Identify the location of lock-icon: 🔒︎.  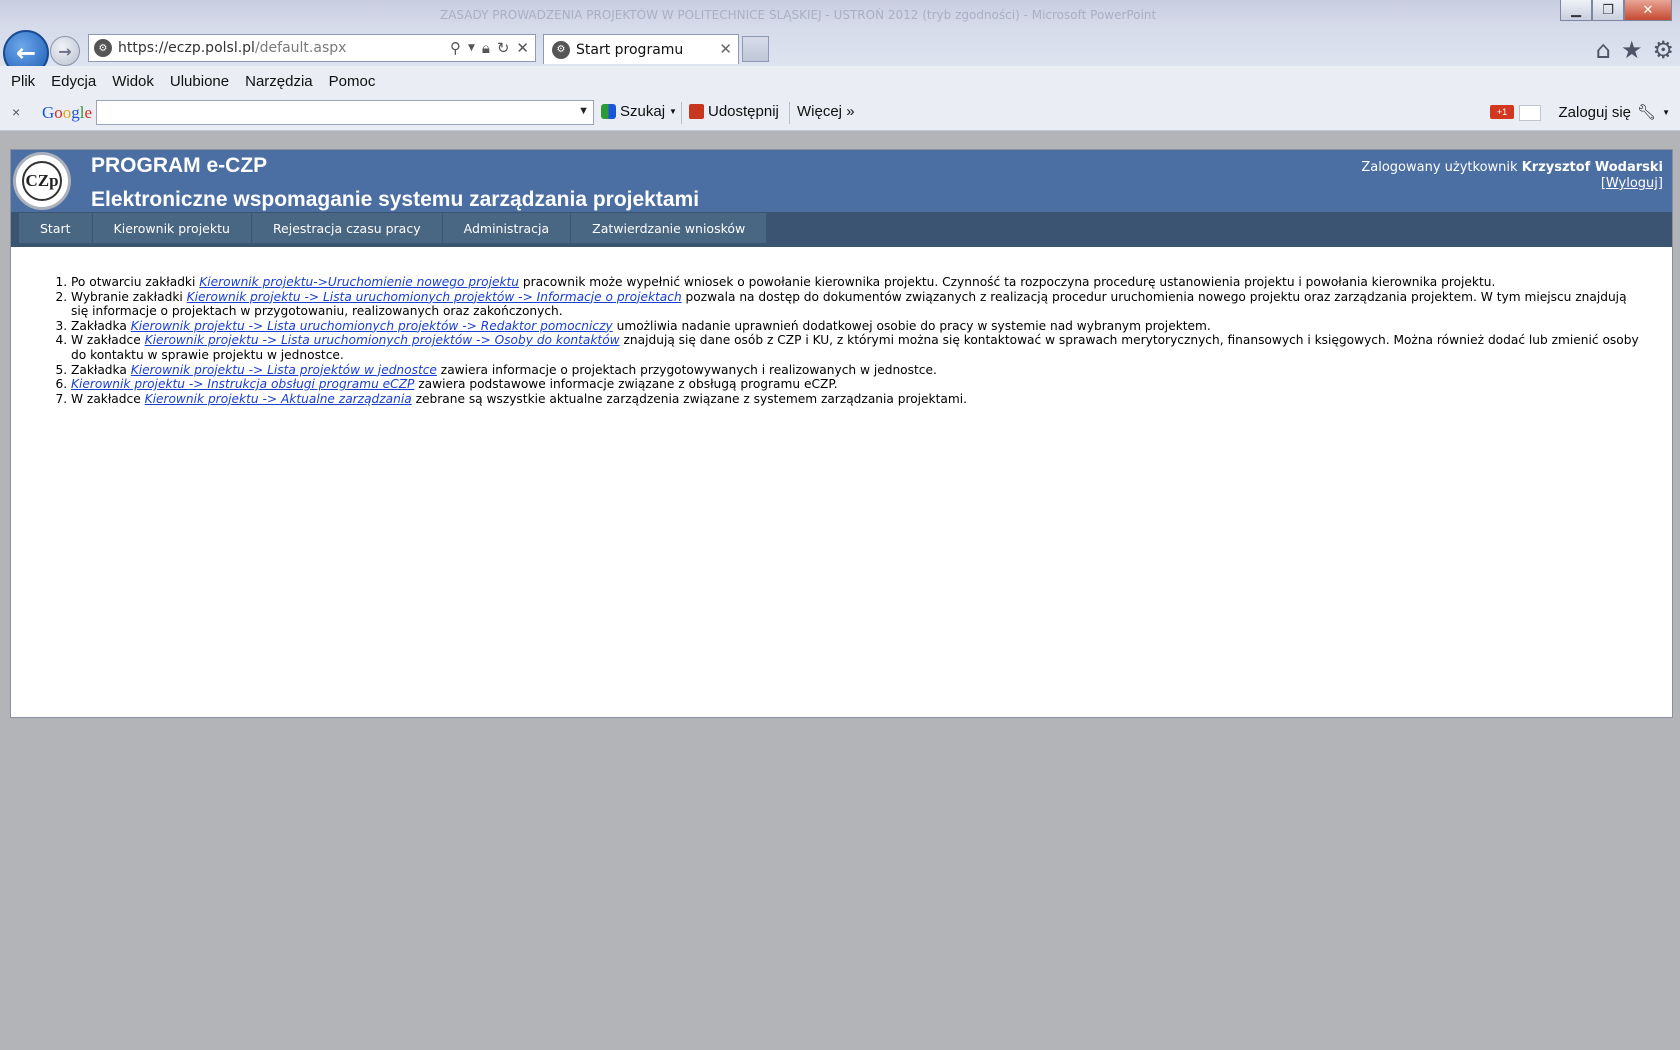
(486, 48).